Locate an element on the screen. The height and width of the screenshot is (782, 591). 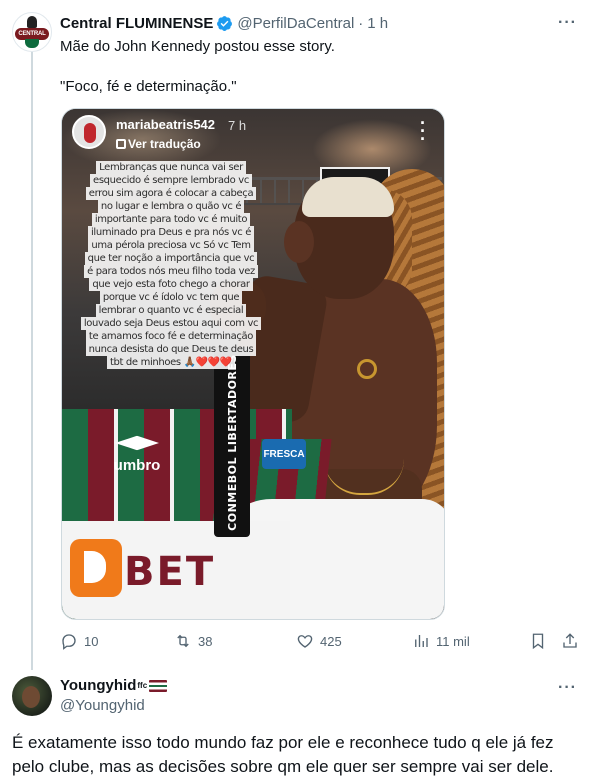
story-caption-line: esquecido é sempre lembrado vc is located at coordinates (171, 180).